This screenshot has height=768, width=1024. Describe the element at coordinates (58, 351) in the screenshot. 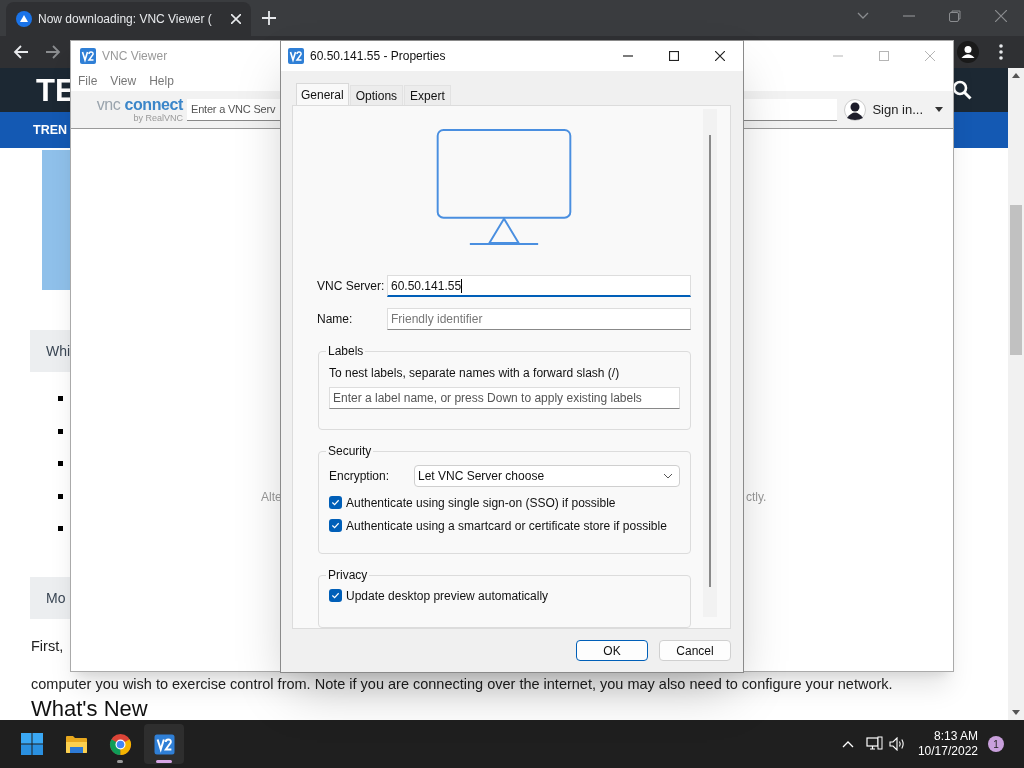

I see `accordion-title: Whi` at that location.